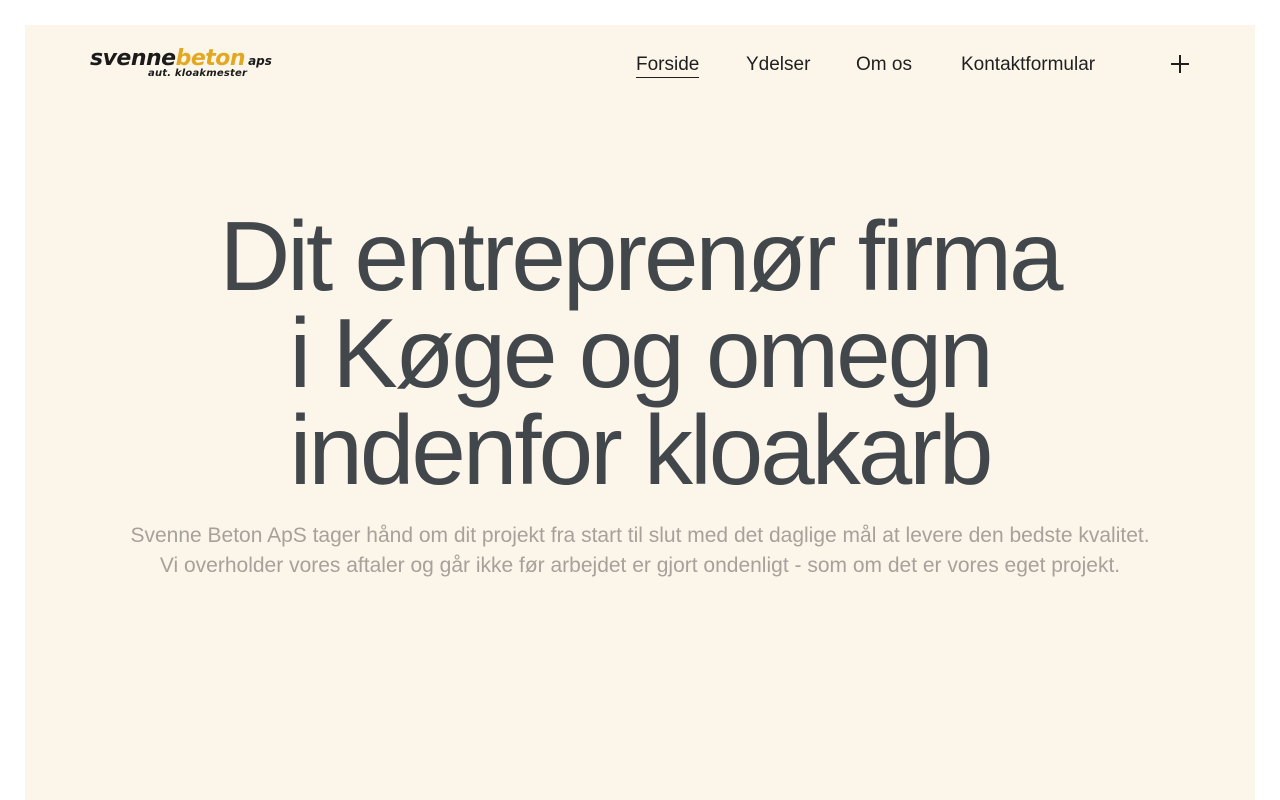  I want to click on nav-item-ydelser: Ydelser, so click(778, 65).